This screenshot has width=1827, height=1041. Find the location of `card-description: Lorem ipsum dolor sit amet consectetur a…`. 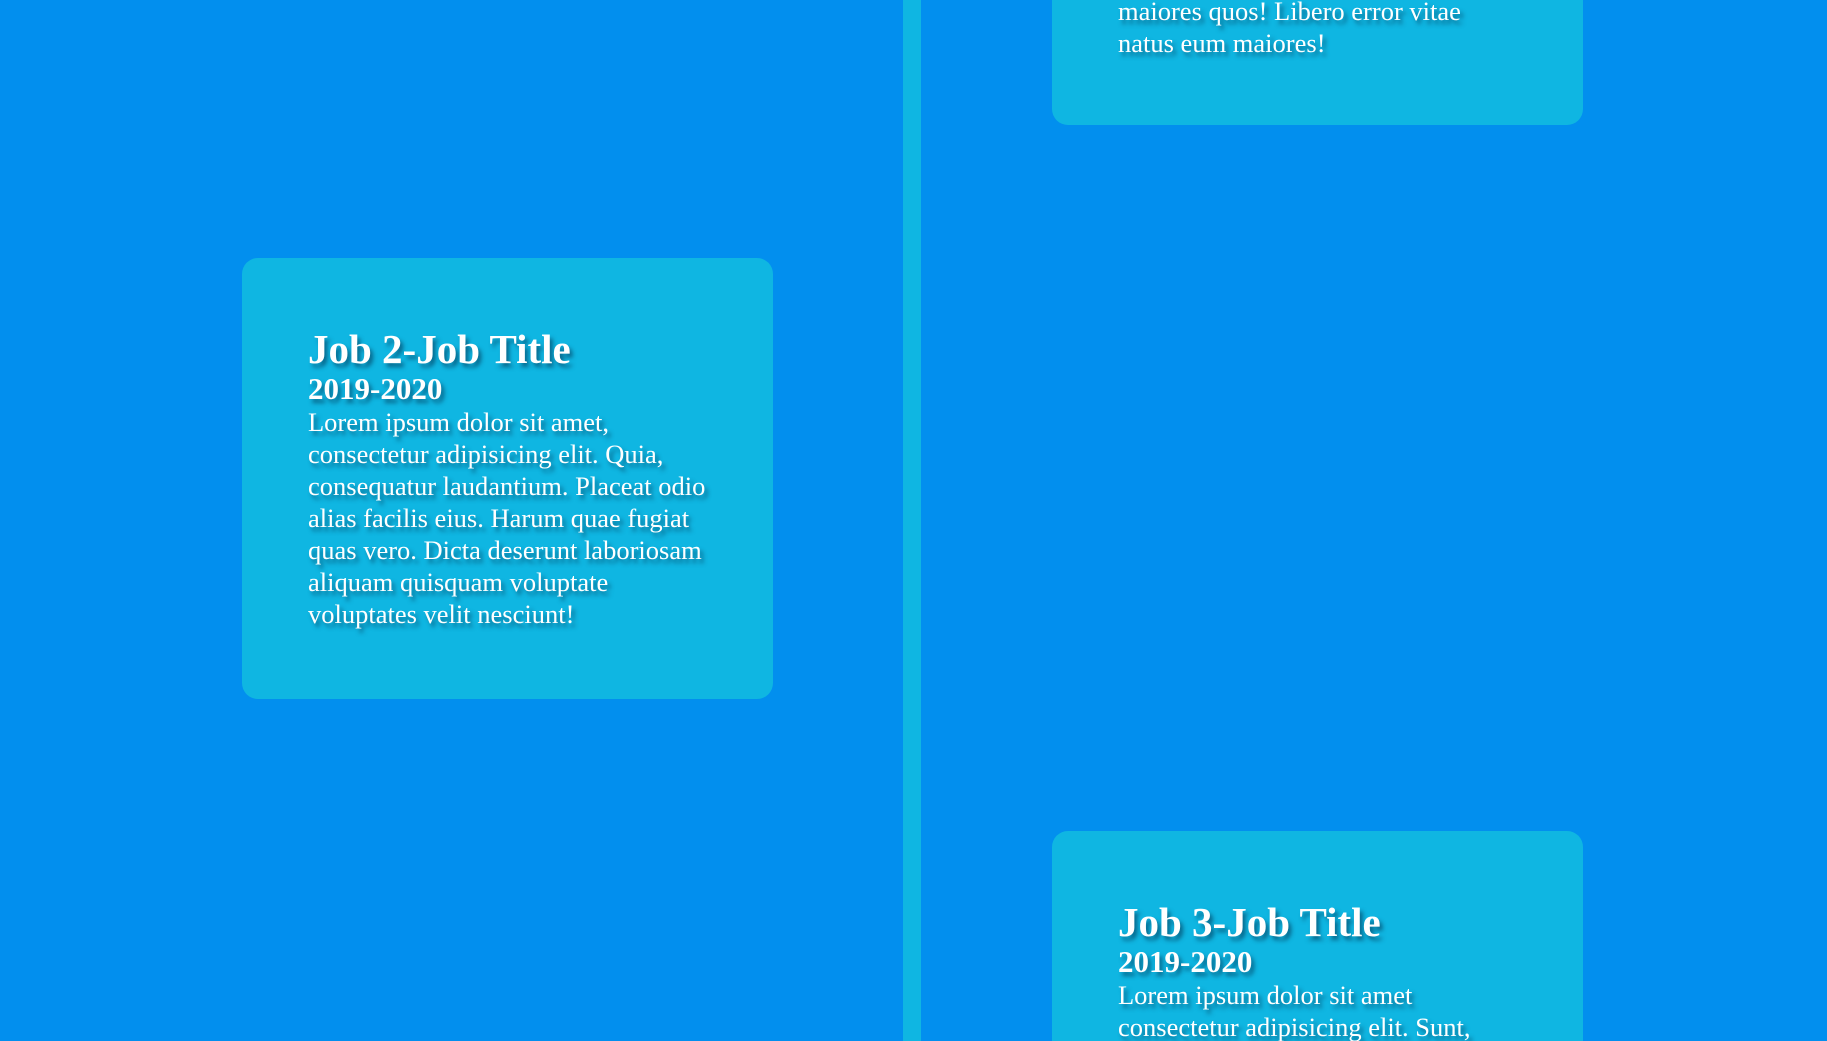

card-description: Lorem ipsum dolor sit amet consectetur a… is located at coordinates (1294, 1010).